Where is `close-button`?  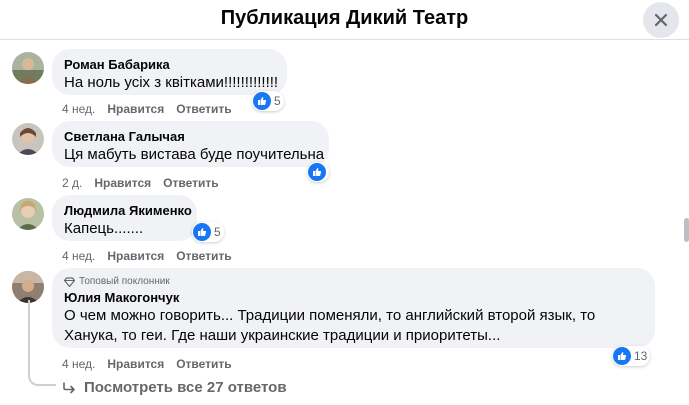 close-button is located at coordinates (661, 20).